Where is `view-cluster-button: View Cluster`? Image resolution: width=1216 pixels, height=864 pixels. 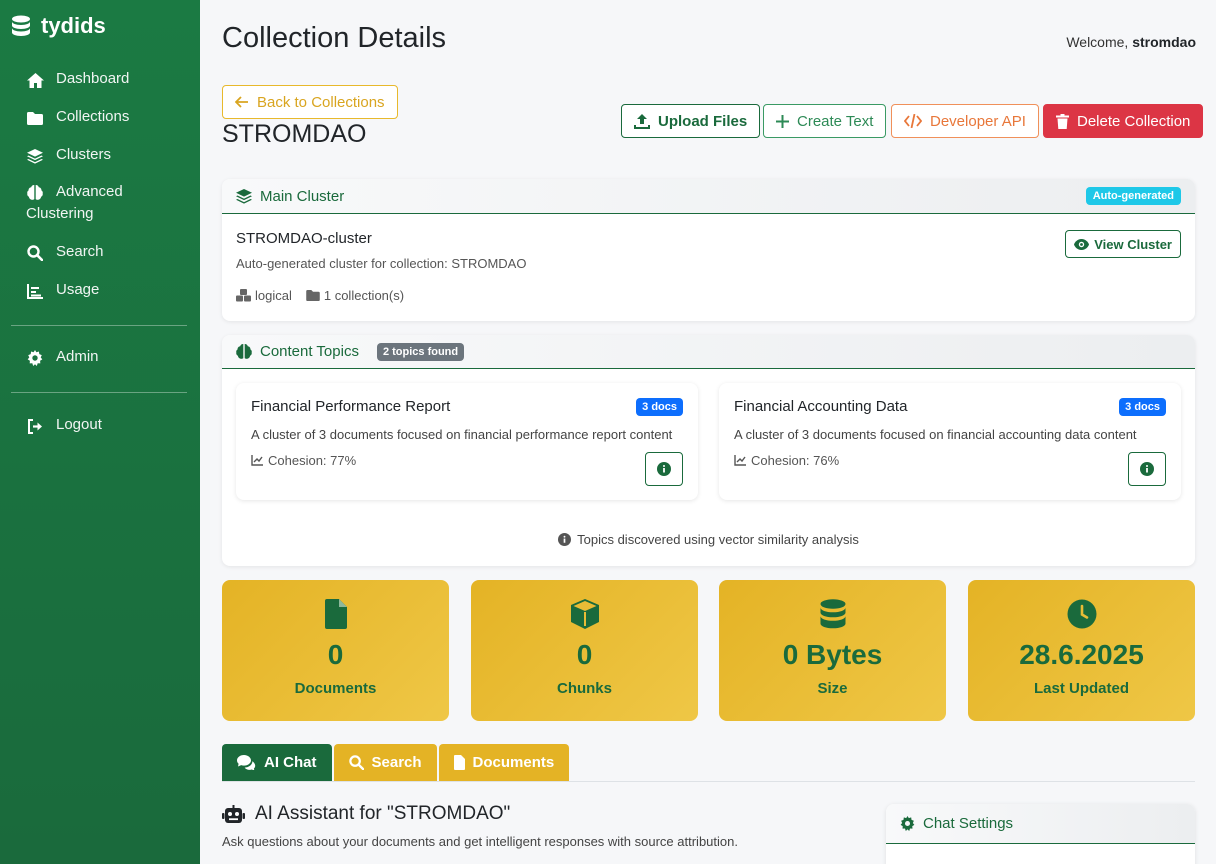
view-cluster-button: View Cluster is located at coordinates (1123, 244).